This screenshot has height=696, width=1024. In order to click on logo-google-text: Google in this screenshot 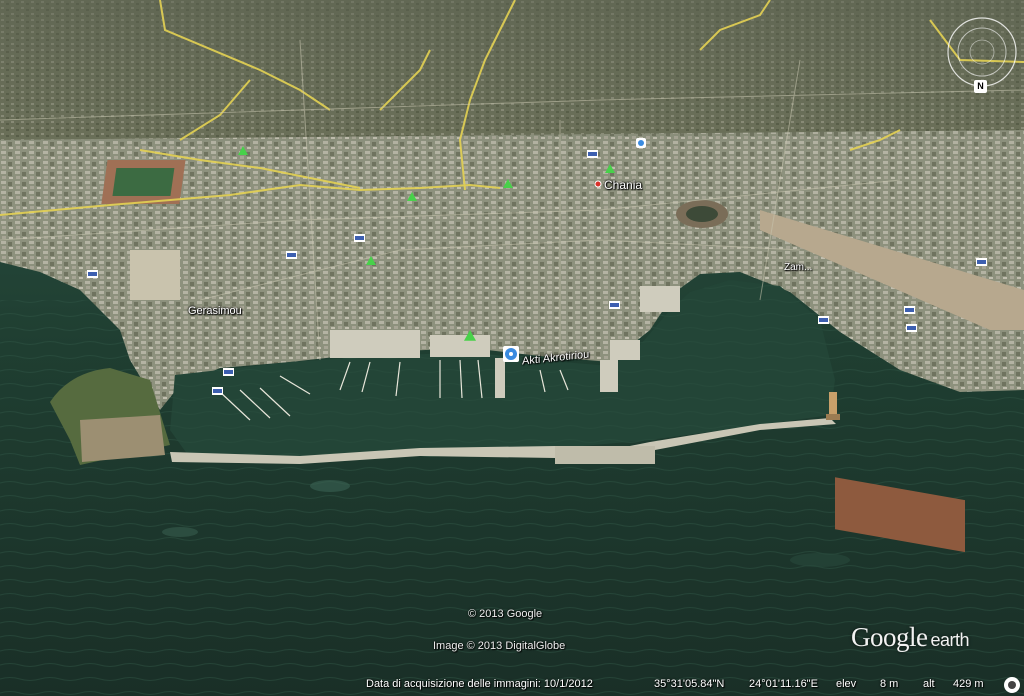, I will do `click(889, 637)`.